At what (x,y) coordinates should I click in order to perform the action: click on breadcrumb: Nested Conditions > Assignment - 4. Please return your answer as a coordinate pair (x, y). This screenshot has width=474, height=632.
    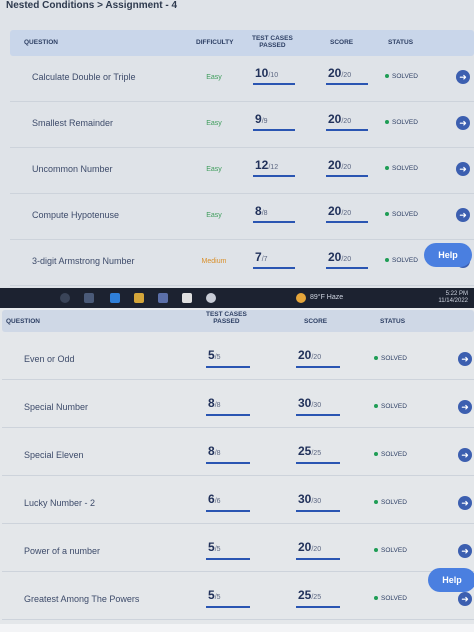
    Looking at the image, I should click on (91, 5).